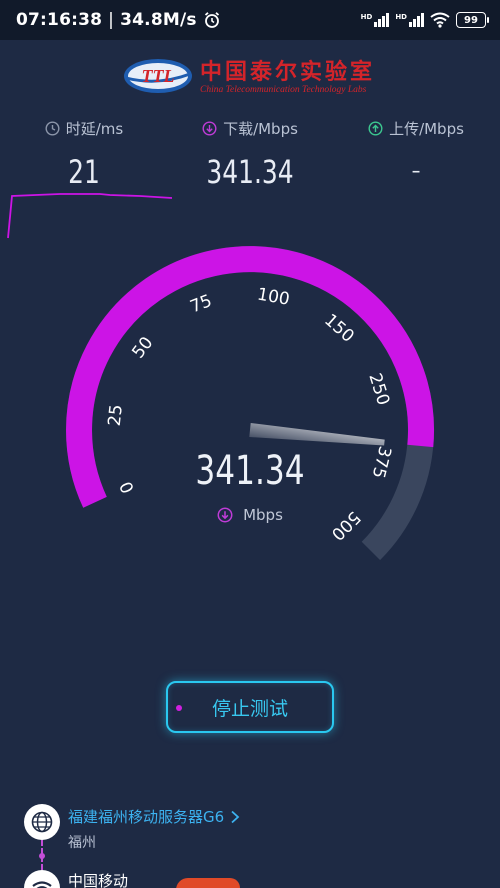 The height and width of the screenshot is (888, 500). Describe the element at coordinates (208, 883) in the screenshot. I see `promo-badge` at that location.